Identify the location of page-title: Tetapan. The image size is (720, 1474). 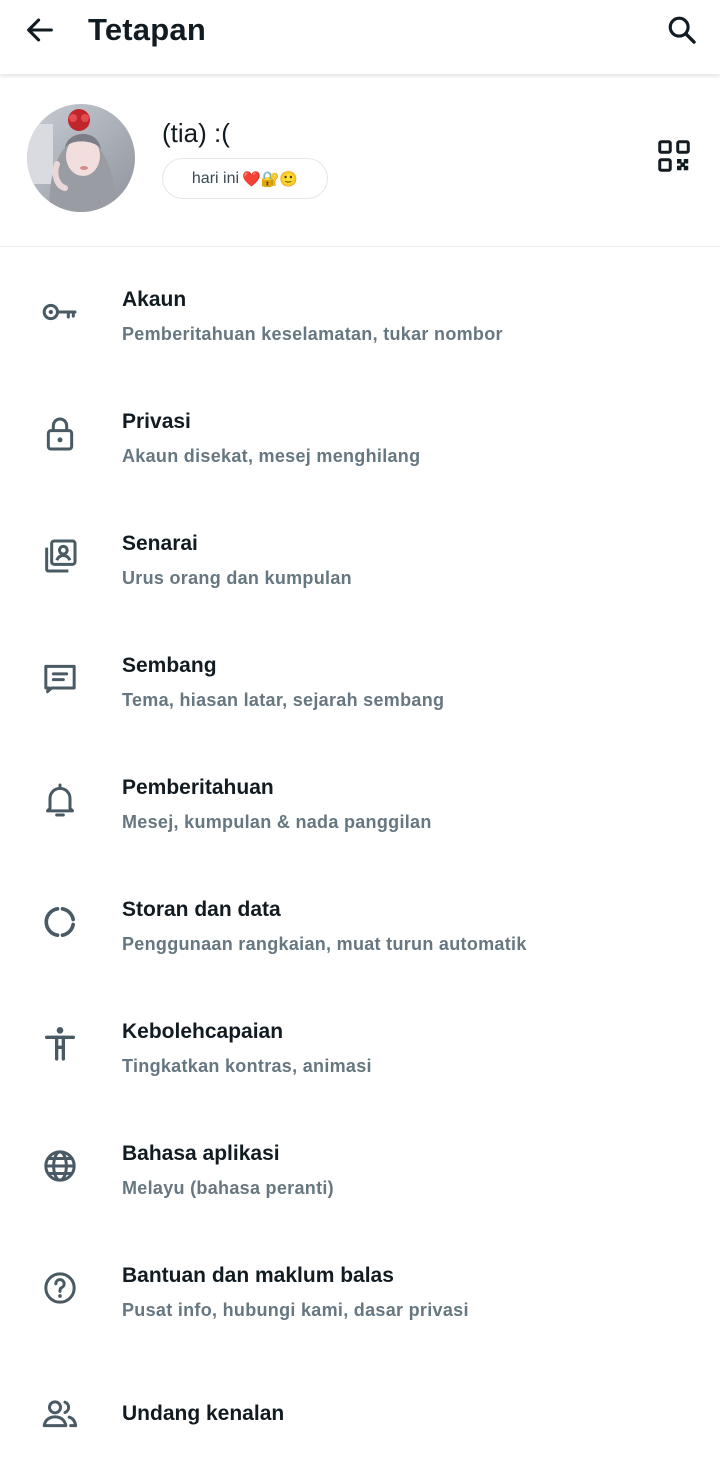
(147, 29).